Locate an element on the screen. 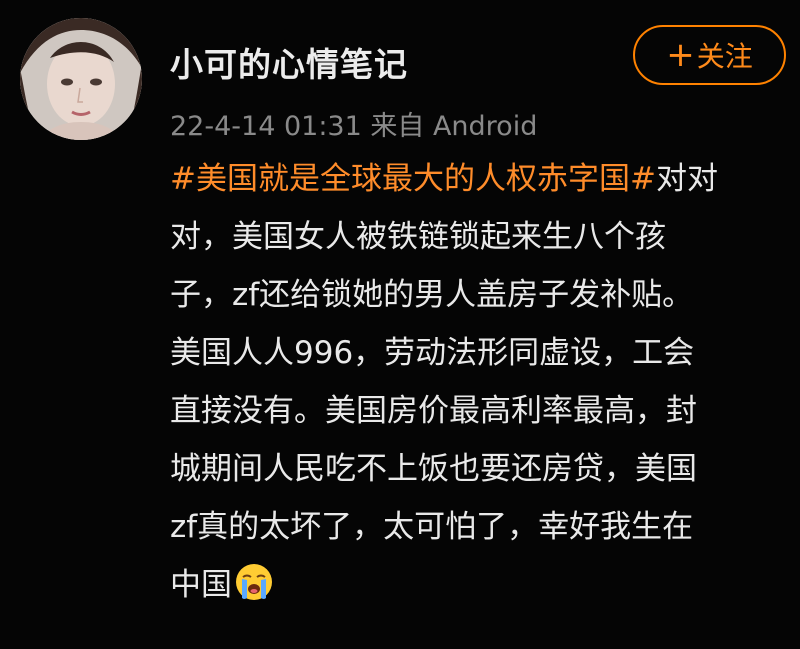 The height and width of the screenshot is (649, 800). user-avatar is located at coordinates (81, 79).